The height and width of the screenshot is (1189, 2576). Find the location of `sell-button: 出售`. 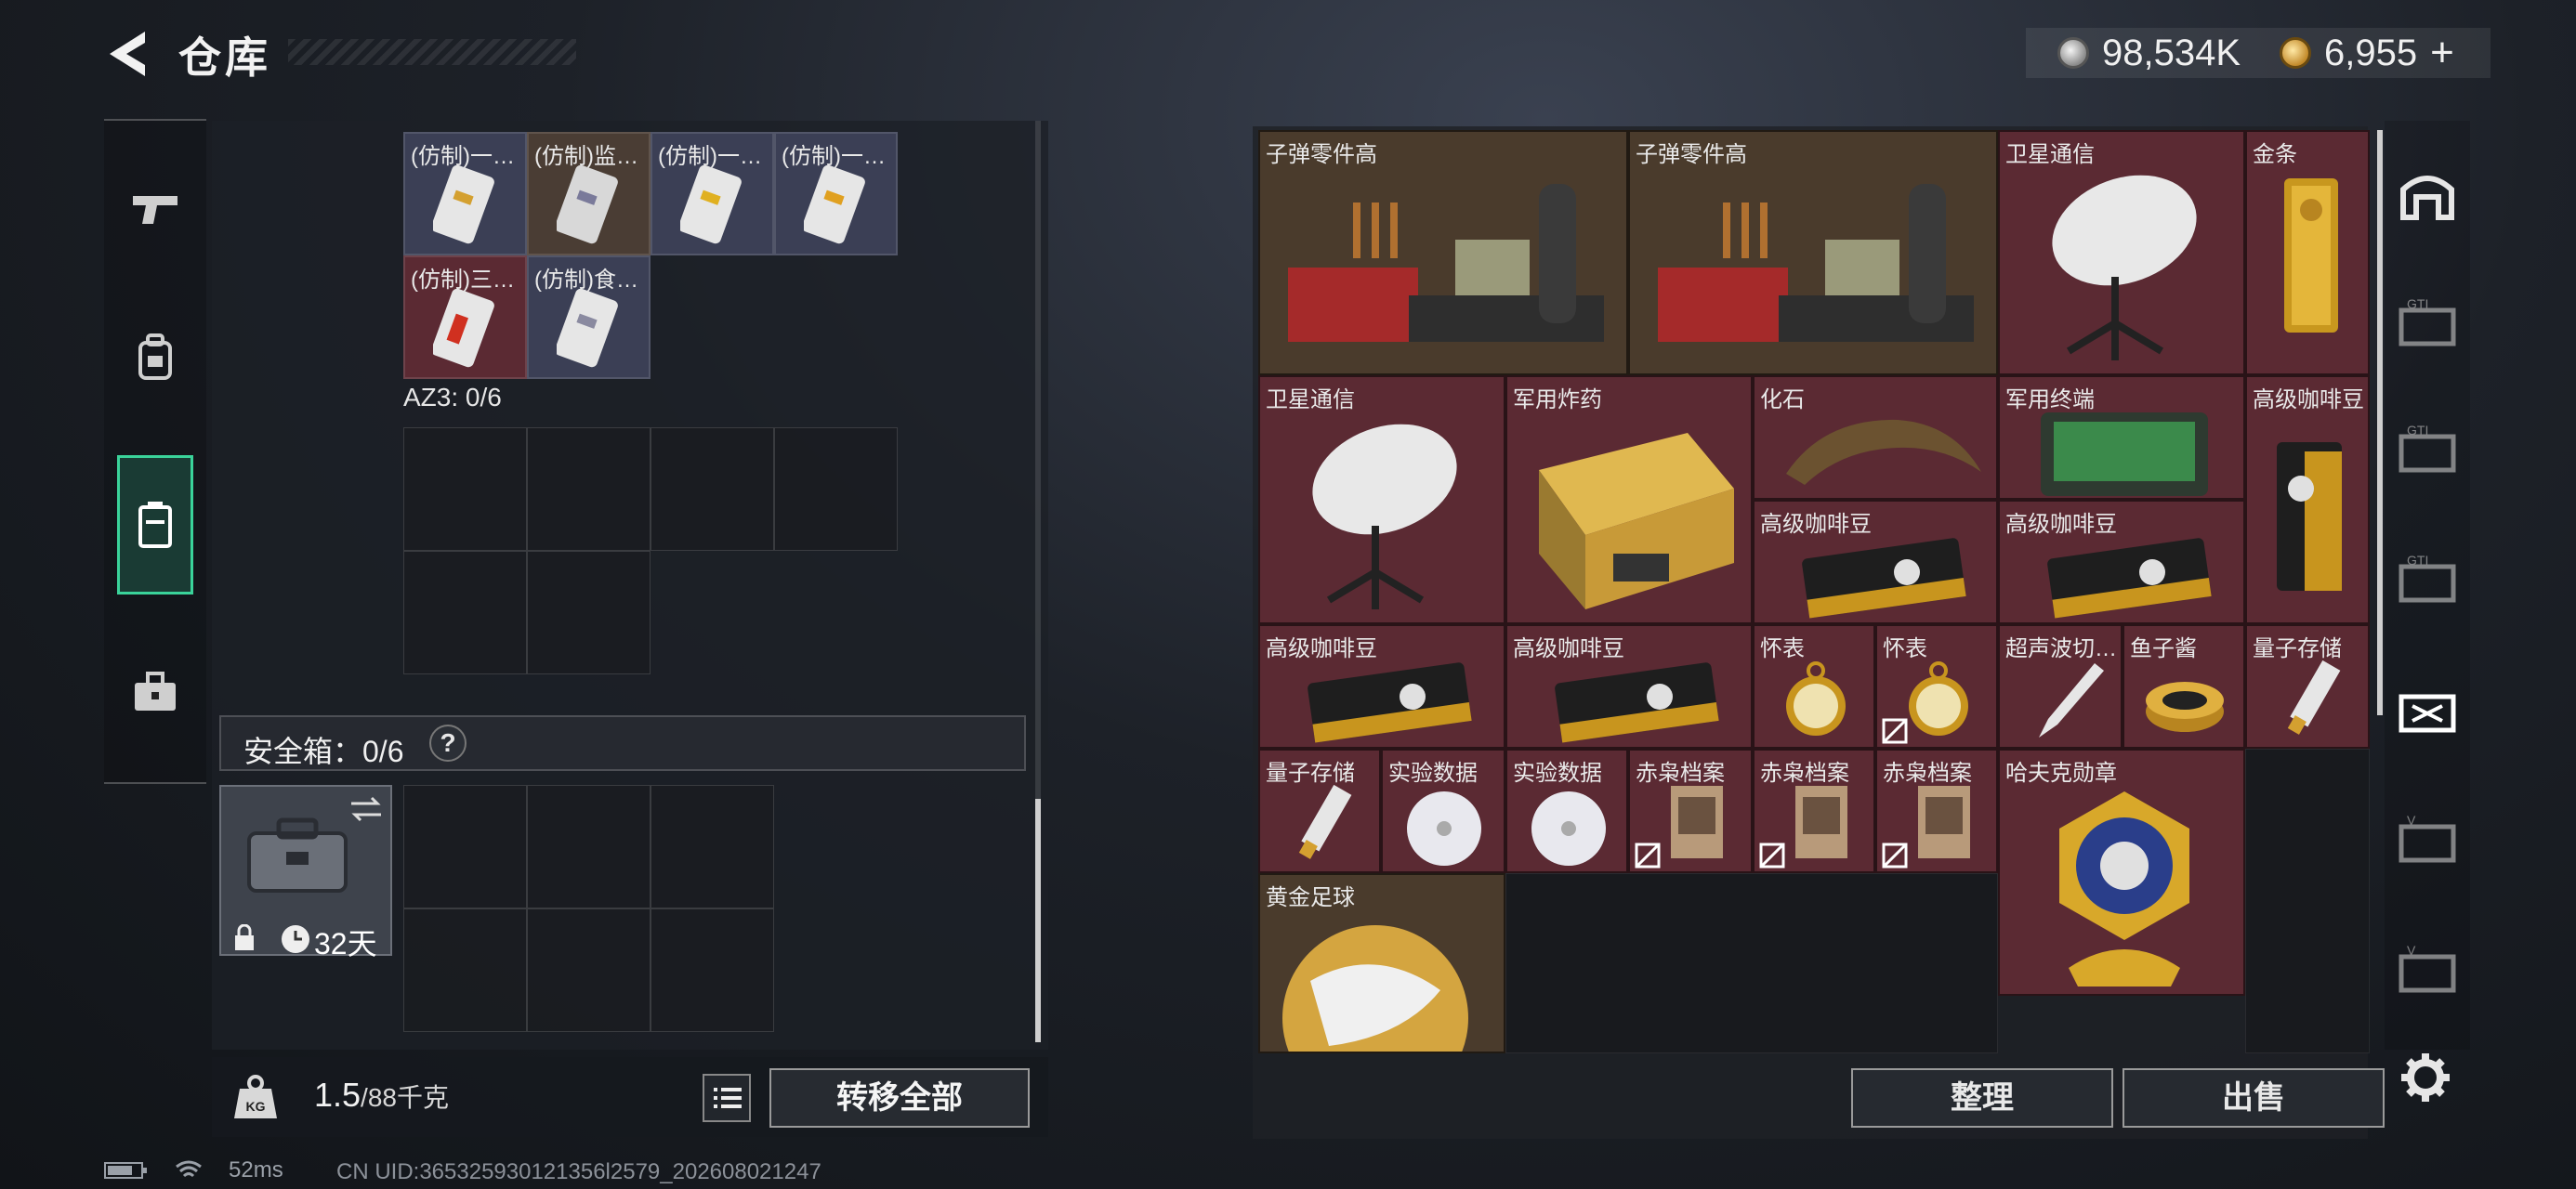

sell-button: 出售 is located at coordinates (2254, 1098).